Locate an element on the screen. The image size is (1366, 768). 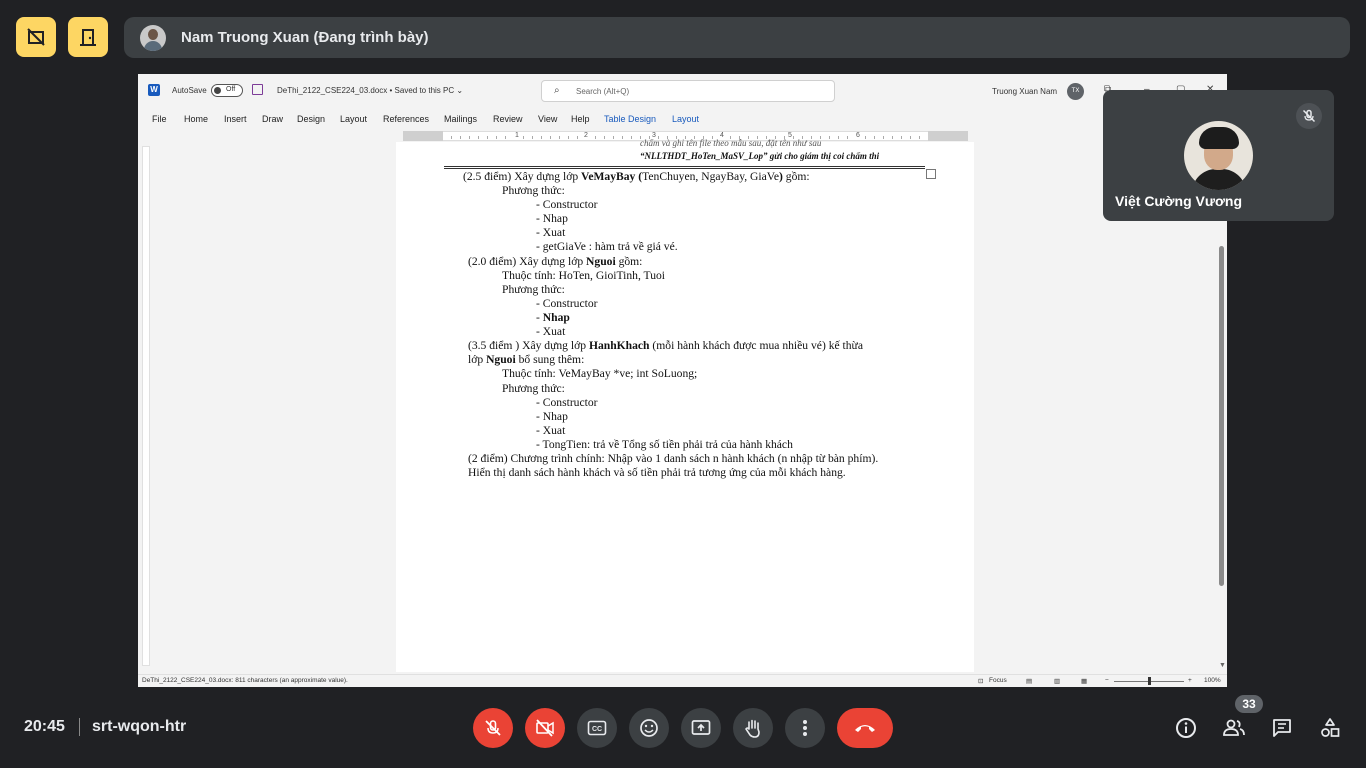
scroll-down-icon: ▼ is located at coordinates (1222, 665).